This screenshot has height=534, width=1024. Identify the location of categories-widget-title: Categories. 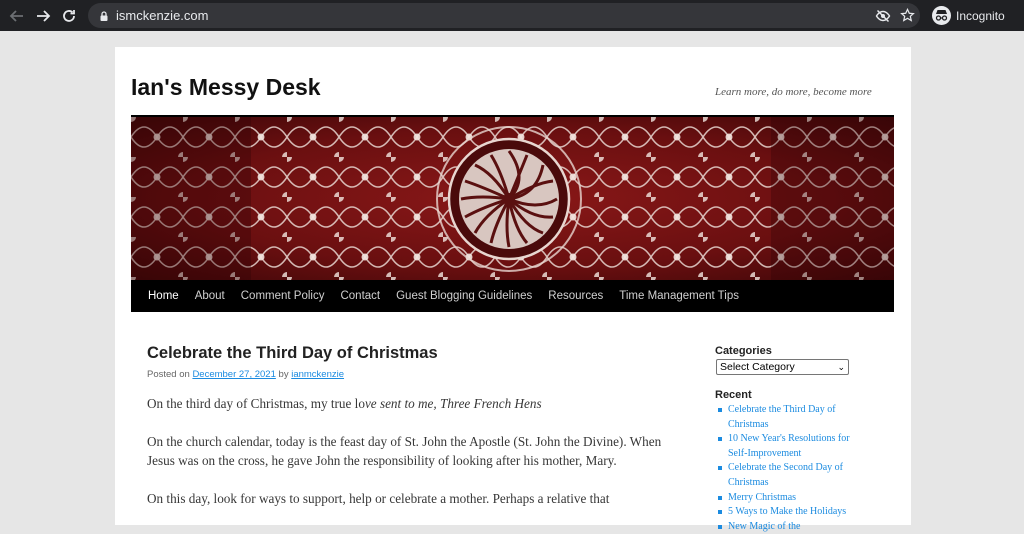
(743, 351).